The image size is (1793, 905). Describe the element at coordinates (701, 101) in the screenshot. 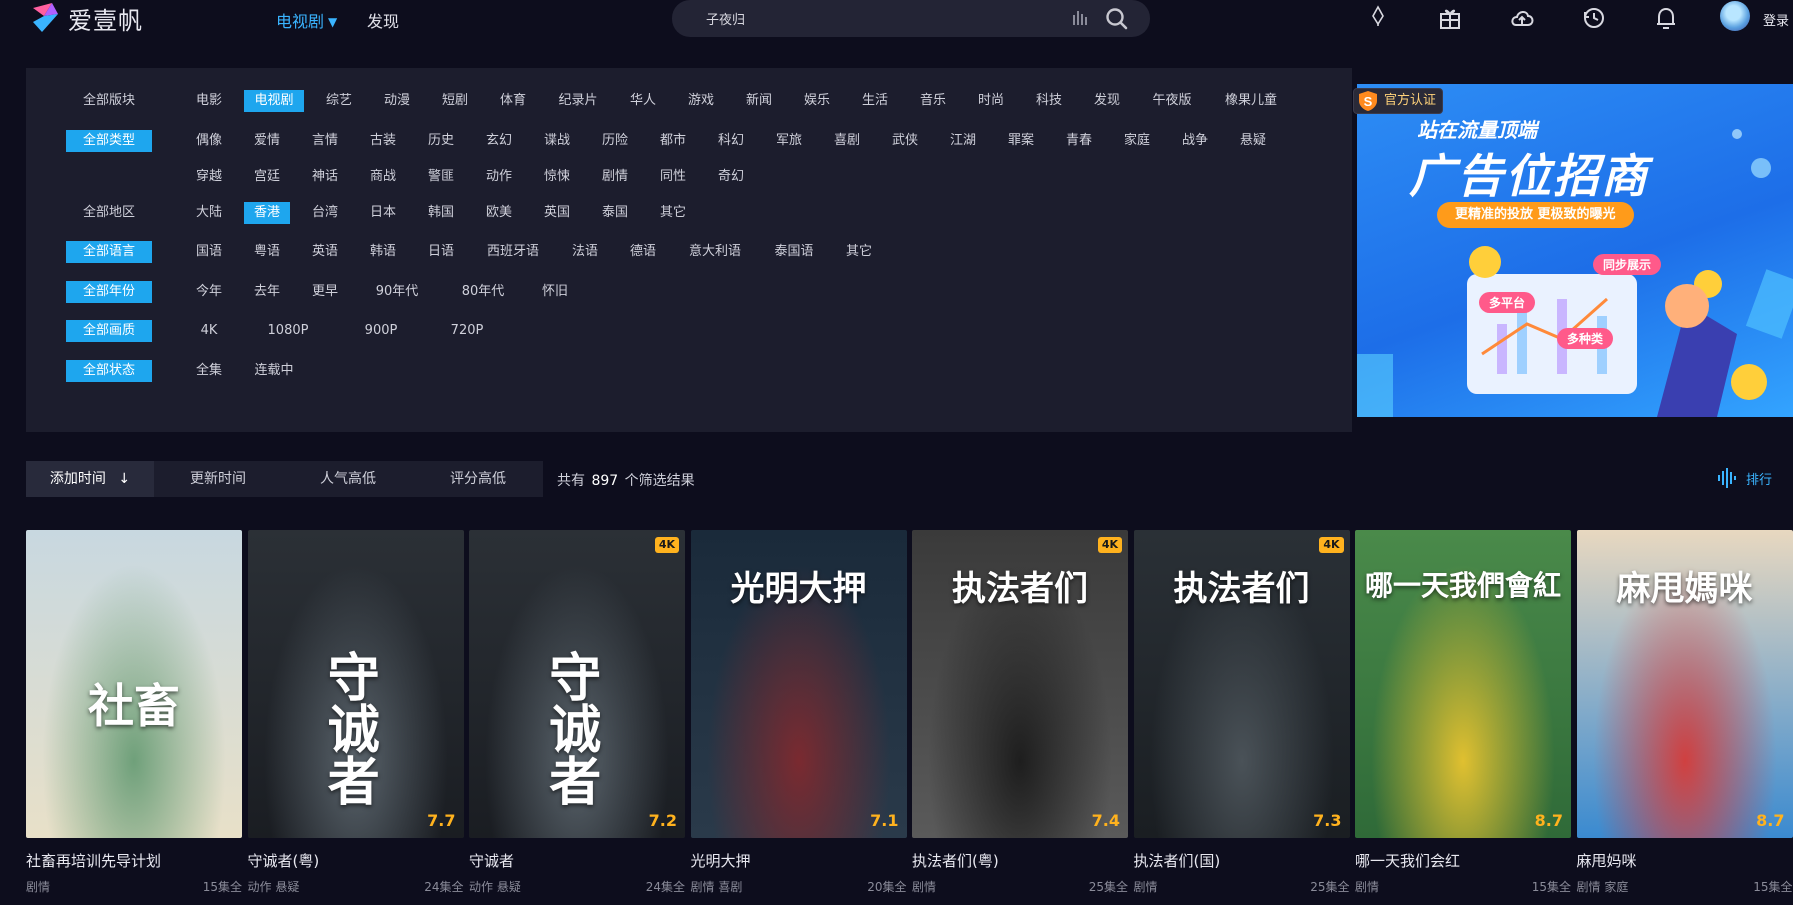

I see `filter-option: 游戏` at that location.